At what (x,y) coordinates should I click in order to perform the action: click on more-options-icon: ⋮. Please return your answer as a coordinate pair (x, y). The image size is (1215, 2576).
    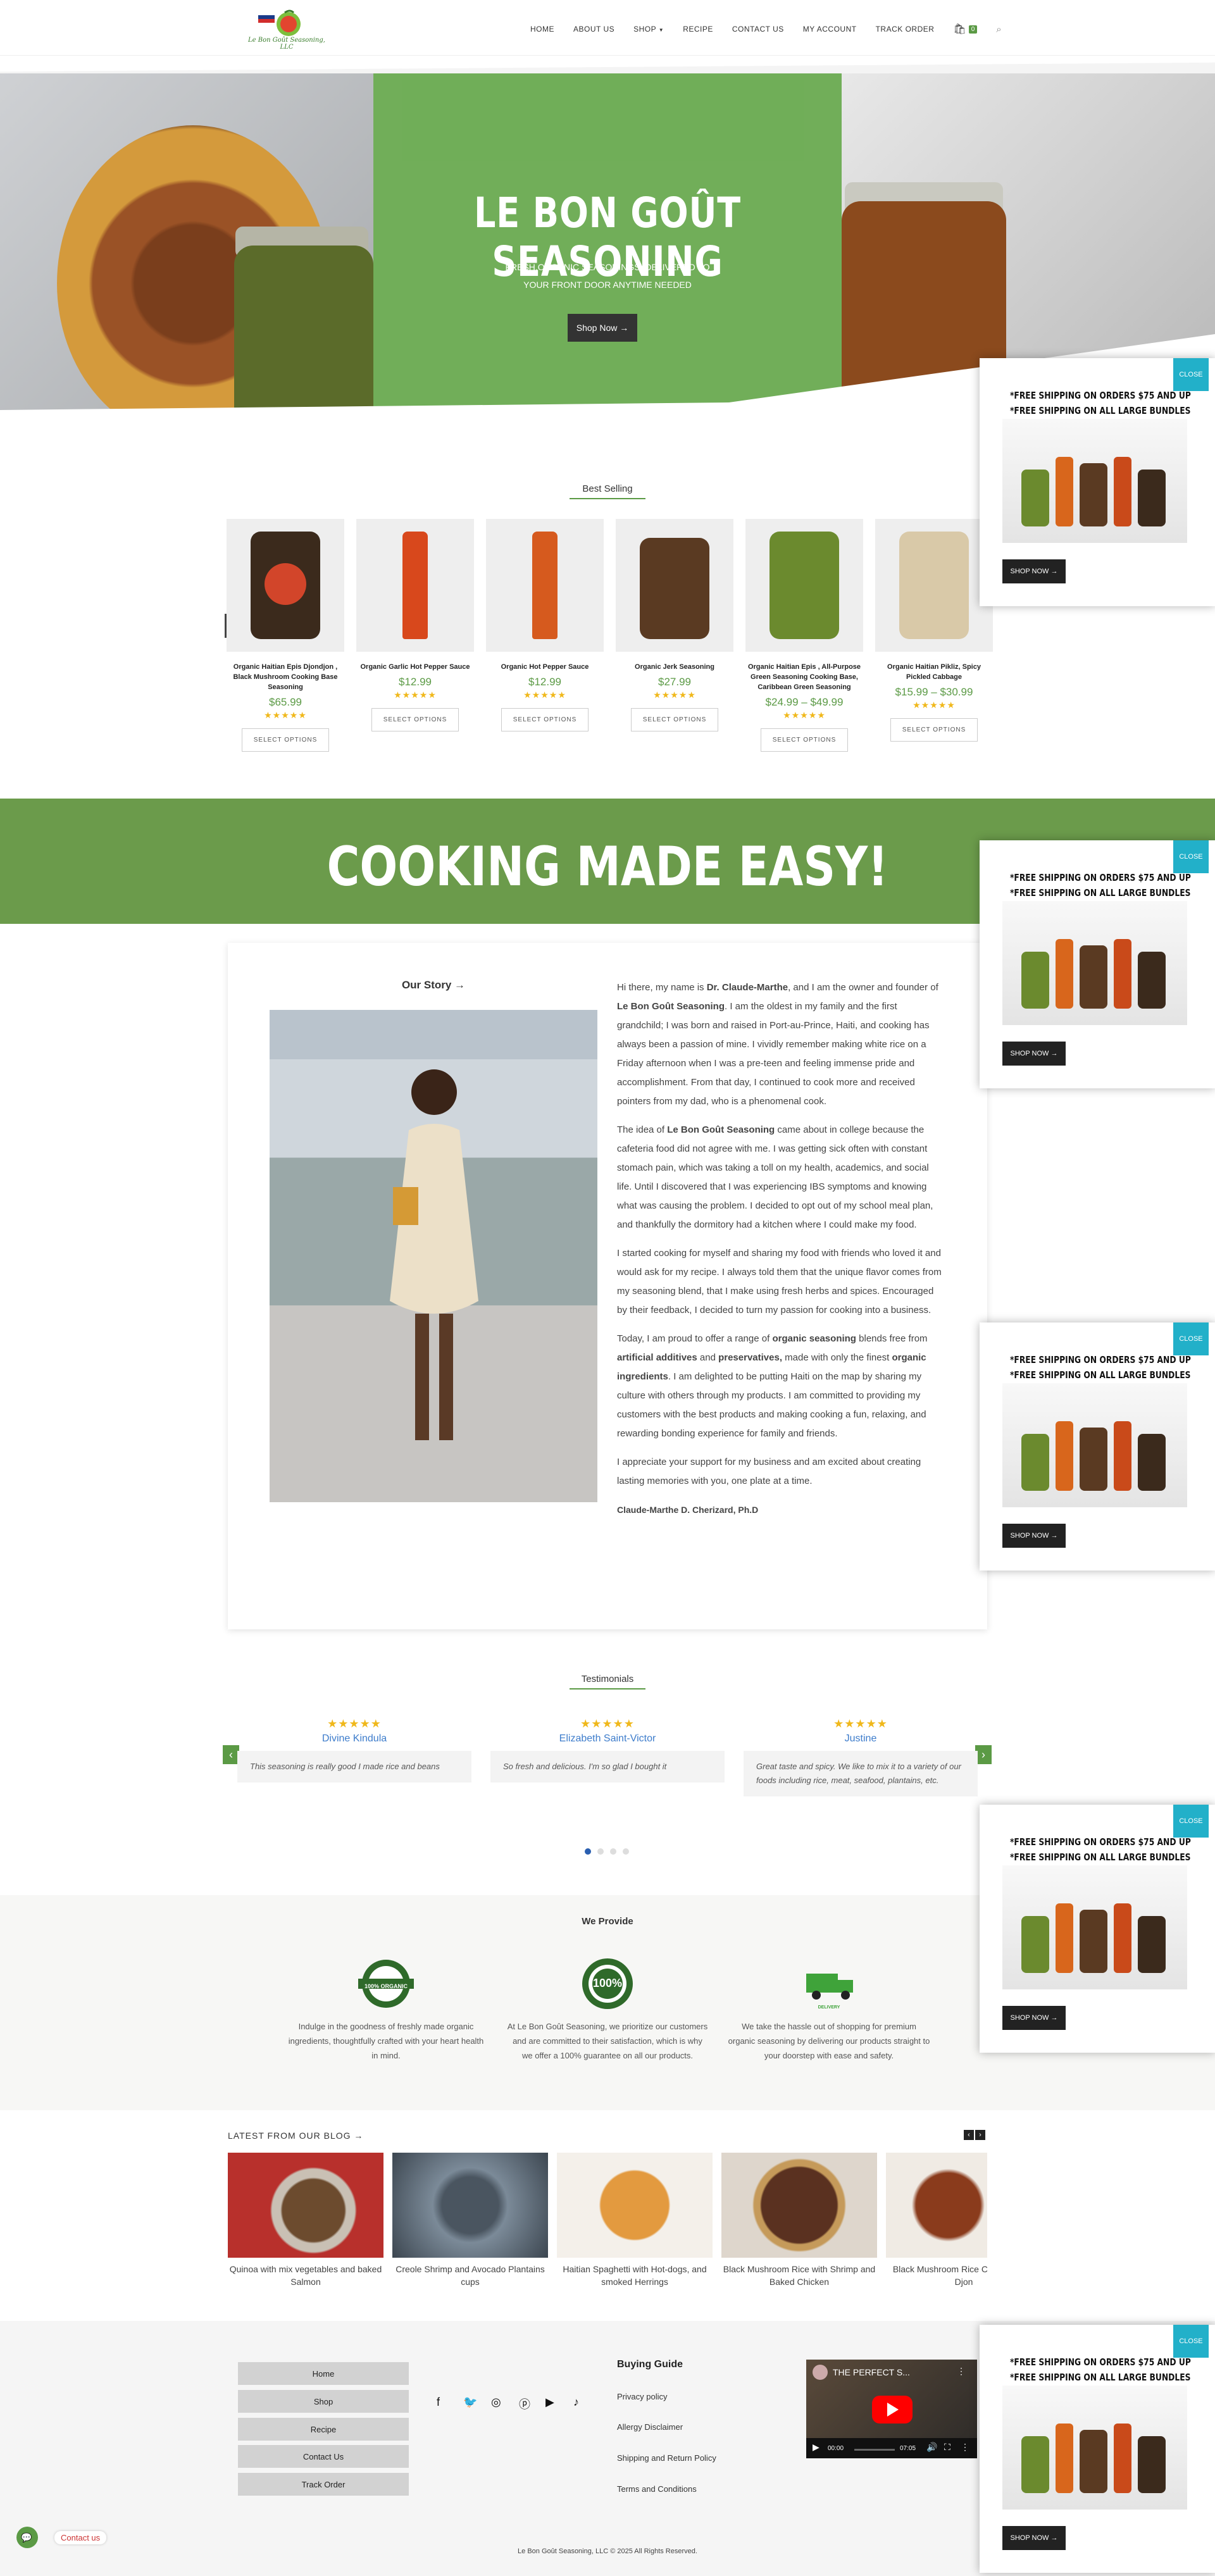
    Looking at the image, I should click on (961, 2371).